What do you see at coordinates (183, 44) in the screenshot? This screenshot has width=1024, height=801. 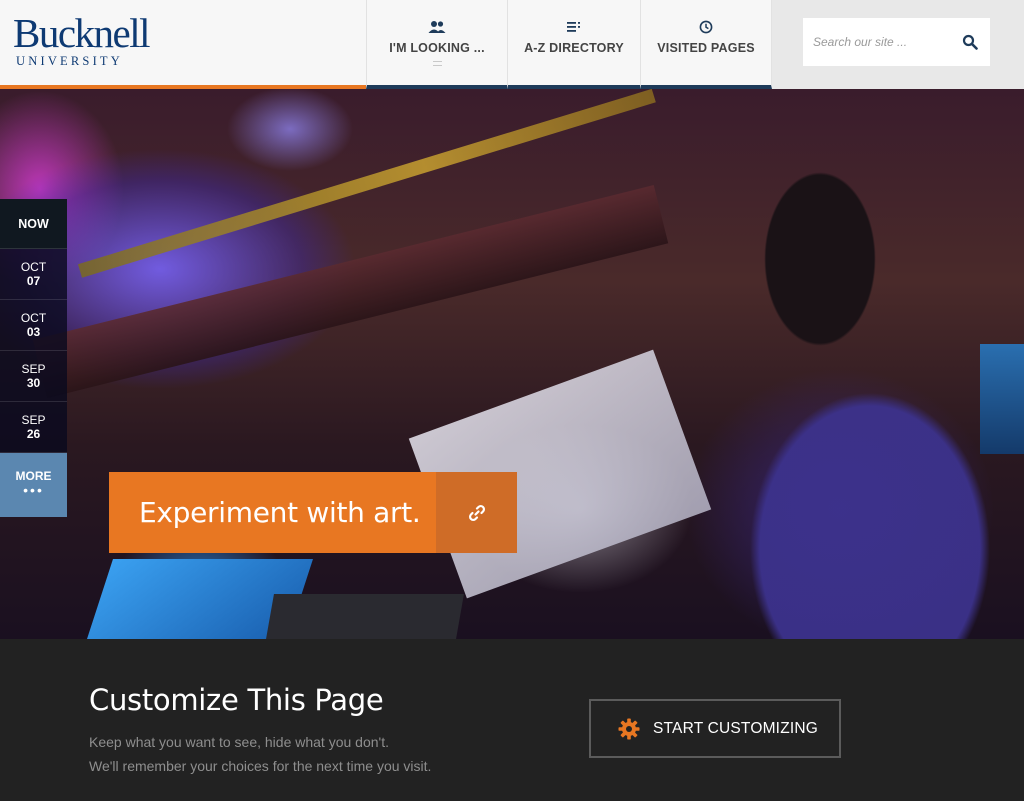 I see `bucknell-logo: Bucknell UNIVERSITY` at bounding box center [183, 44].